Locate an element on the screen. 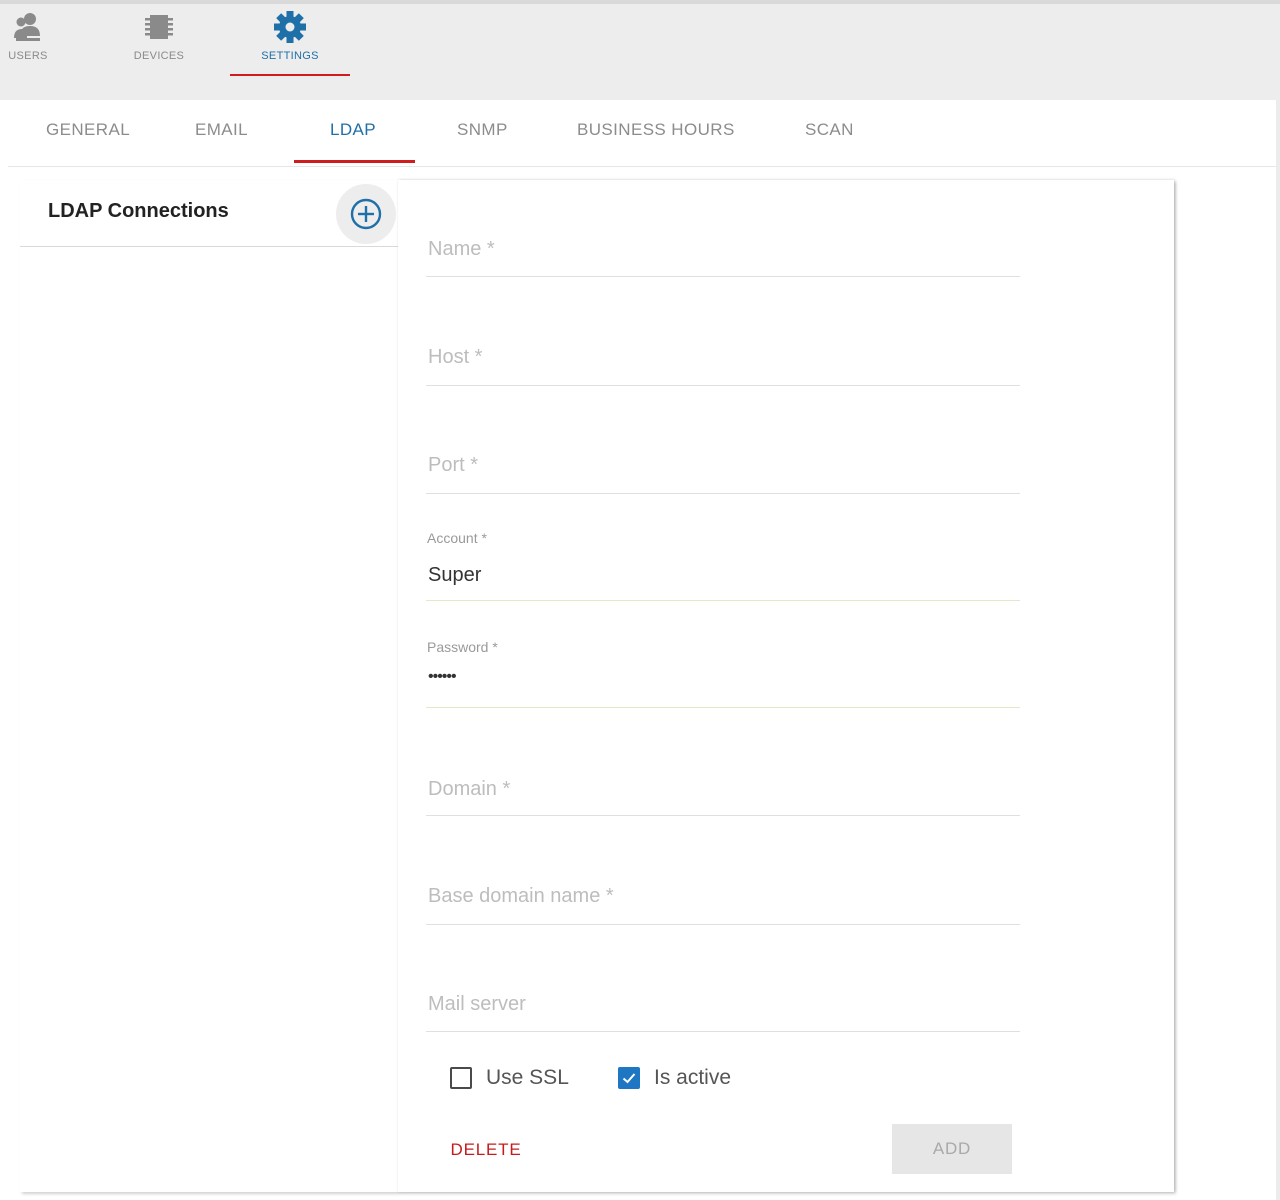  panel-title: LDAP Connections is located at coordinates (138, 211).